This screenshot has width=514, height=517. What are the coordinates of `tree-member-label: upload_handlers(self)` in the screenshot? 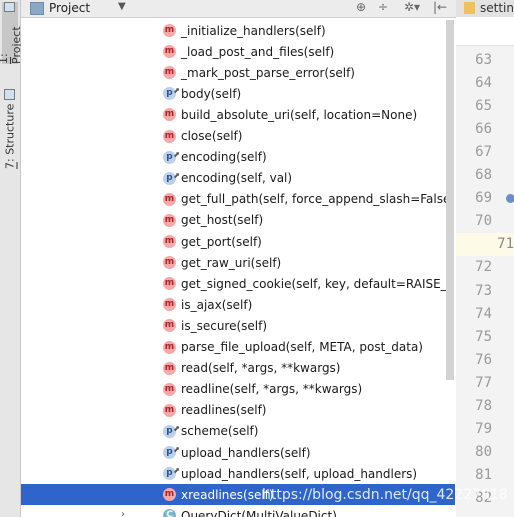 It's located at (246, 452).